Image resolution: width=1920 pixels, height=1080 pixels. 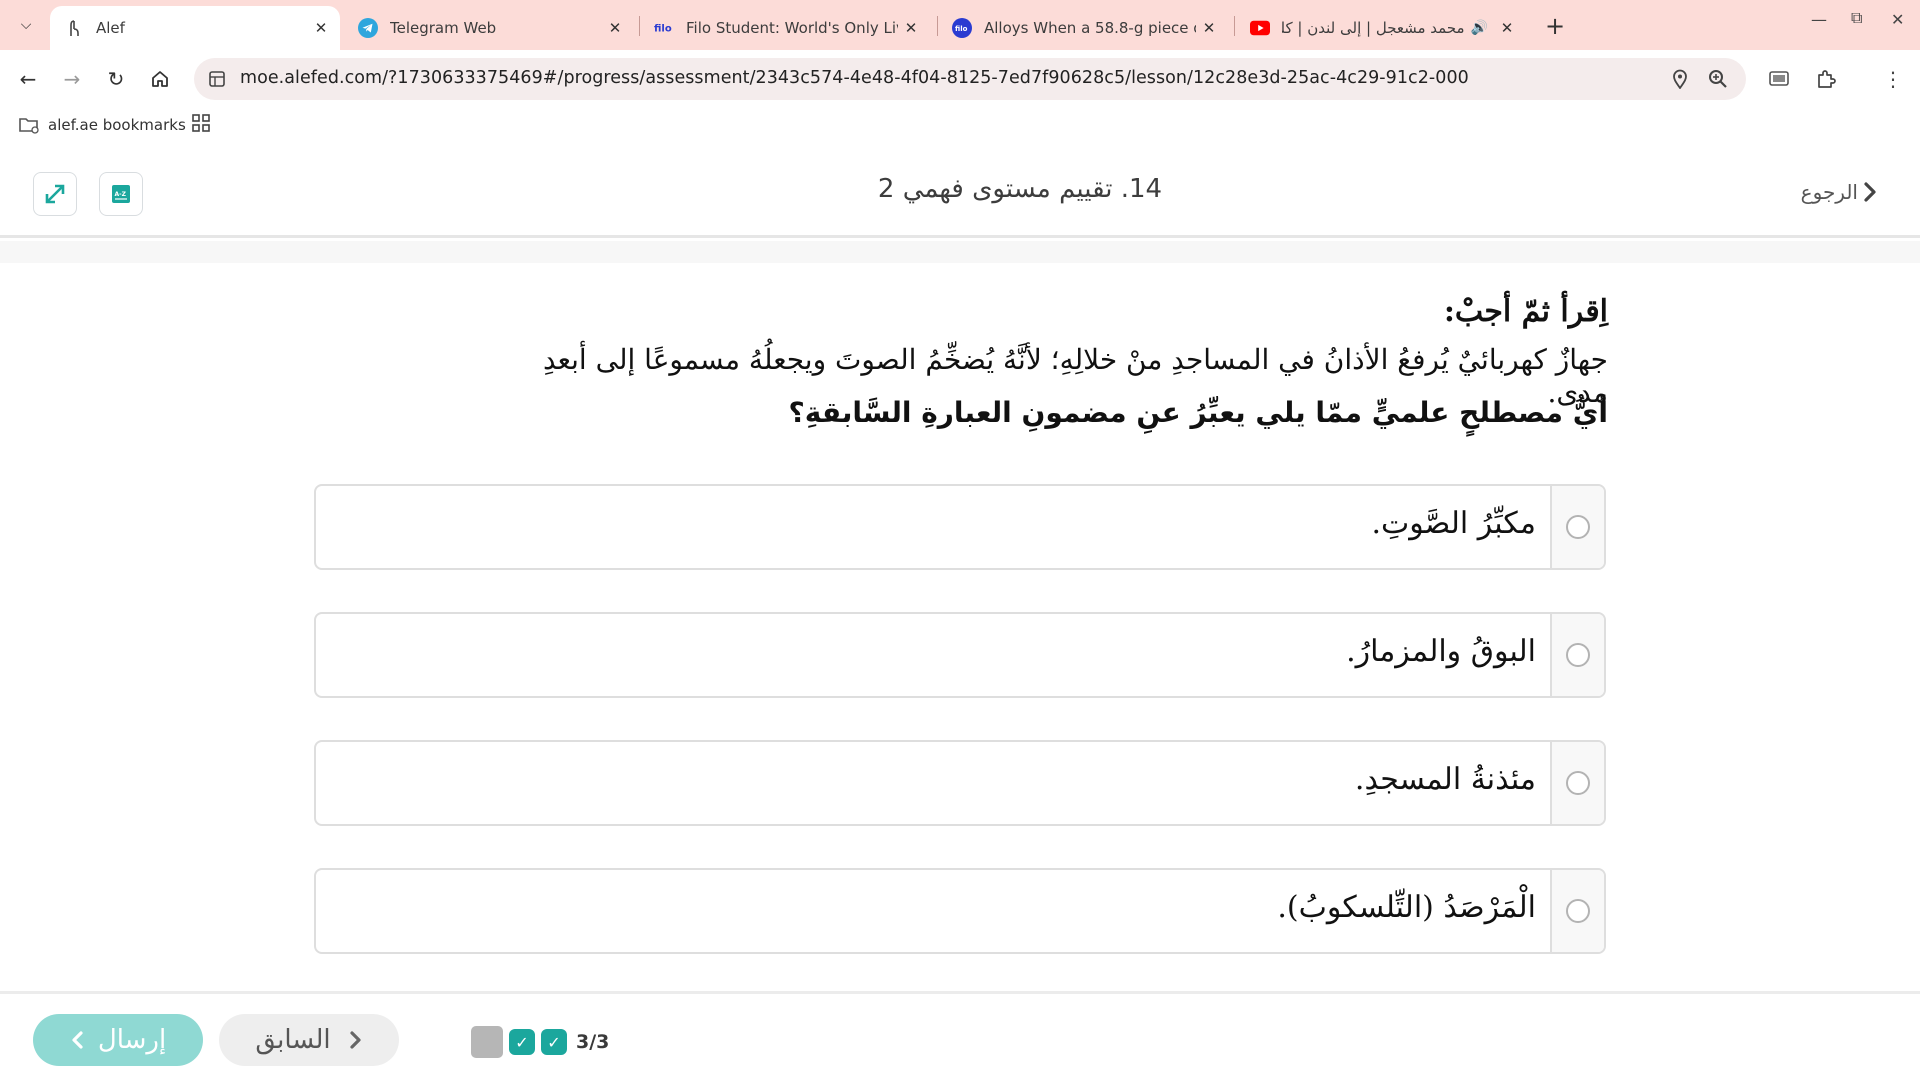 What do you see at coordinates (29, 126) in the screenshot?
I see `folder-icon` at bounding box center [29, 126].